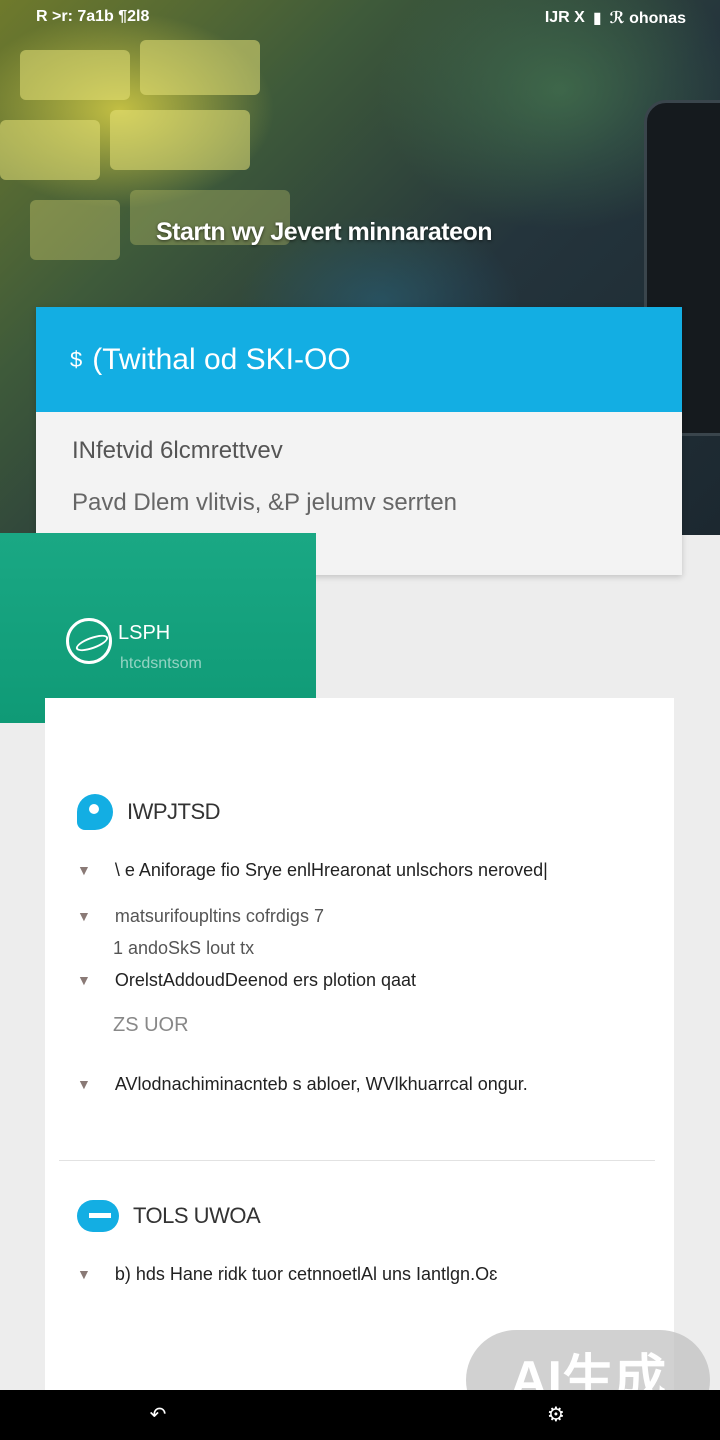  I want to click on pricing-card-line1: INfetvid 6lcmrettvev, so click(177, 450).